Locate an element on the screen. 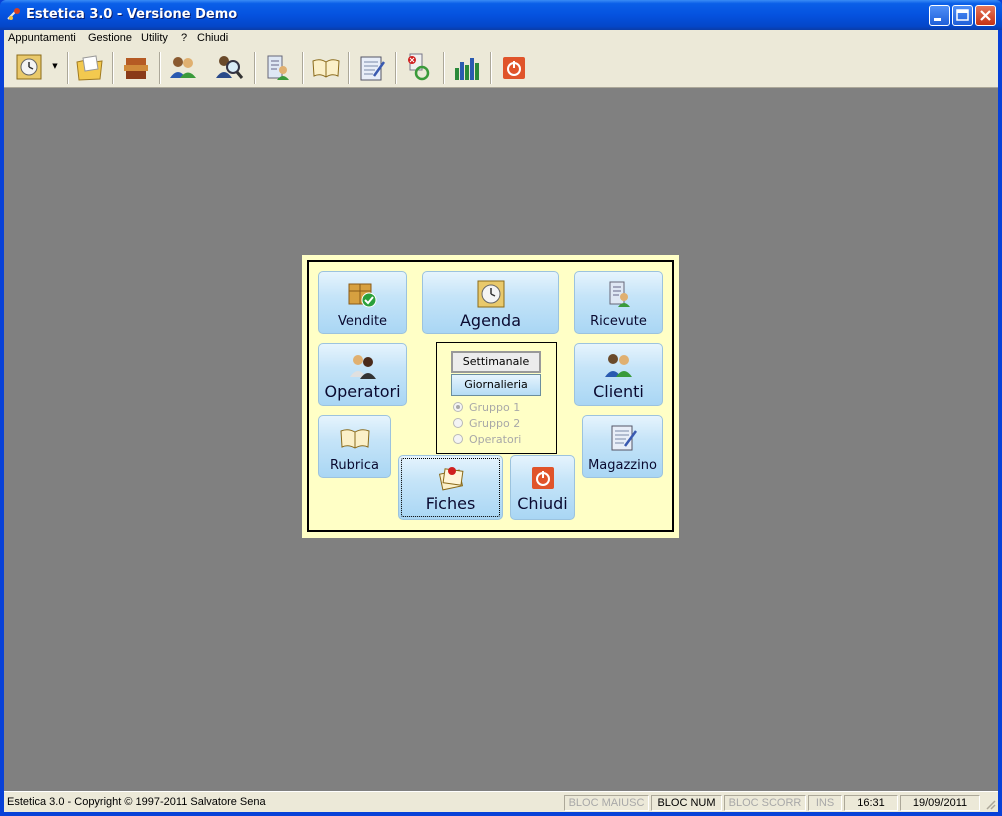 The height and width of the screenshot is (816, 1002). radio-gruppo-1-label: Gruppo 1 is located at coordinates (495, 407).